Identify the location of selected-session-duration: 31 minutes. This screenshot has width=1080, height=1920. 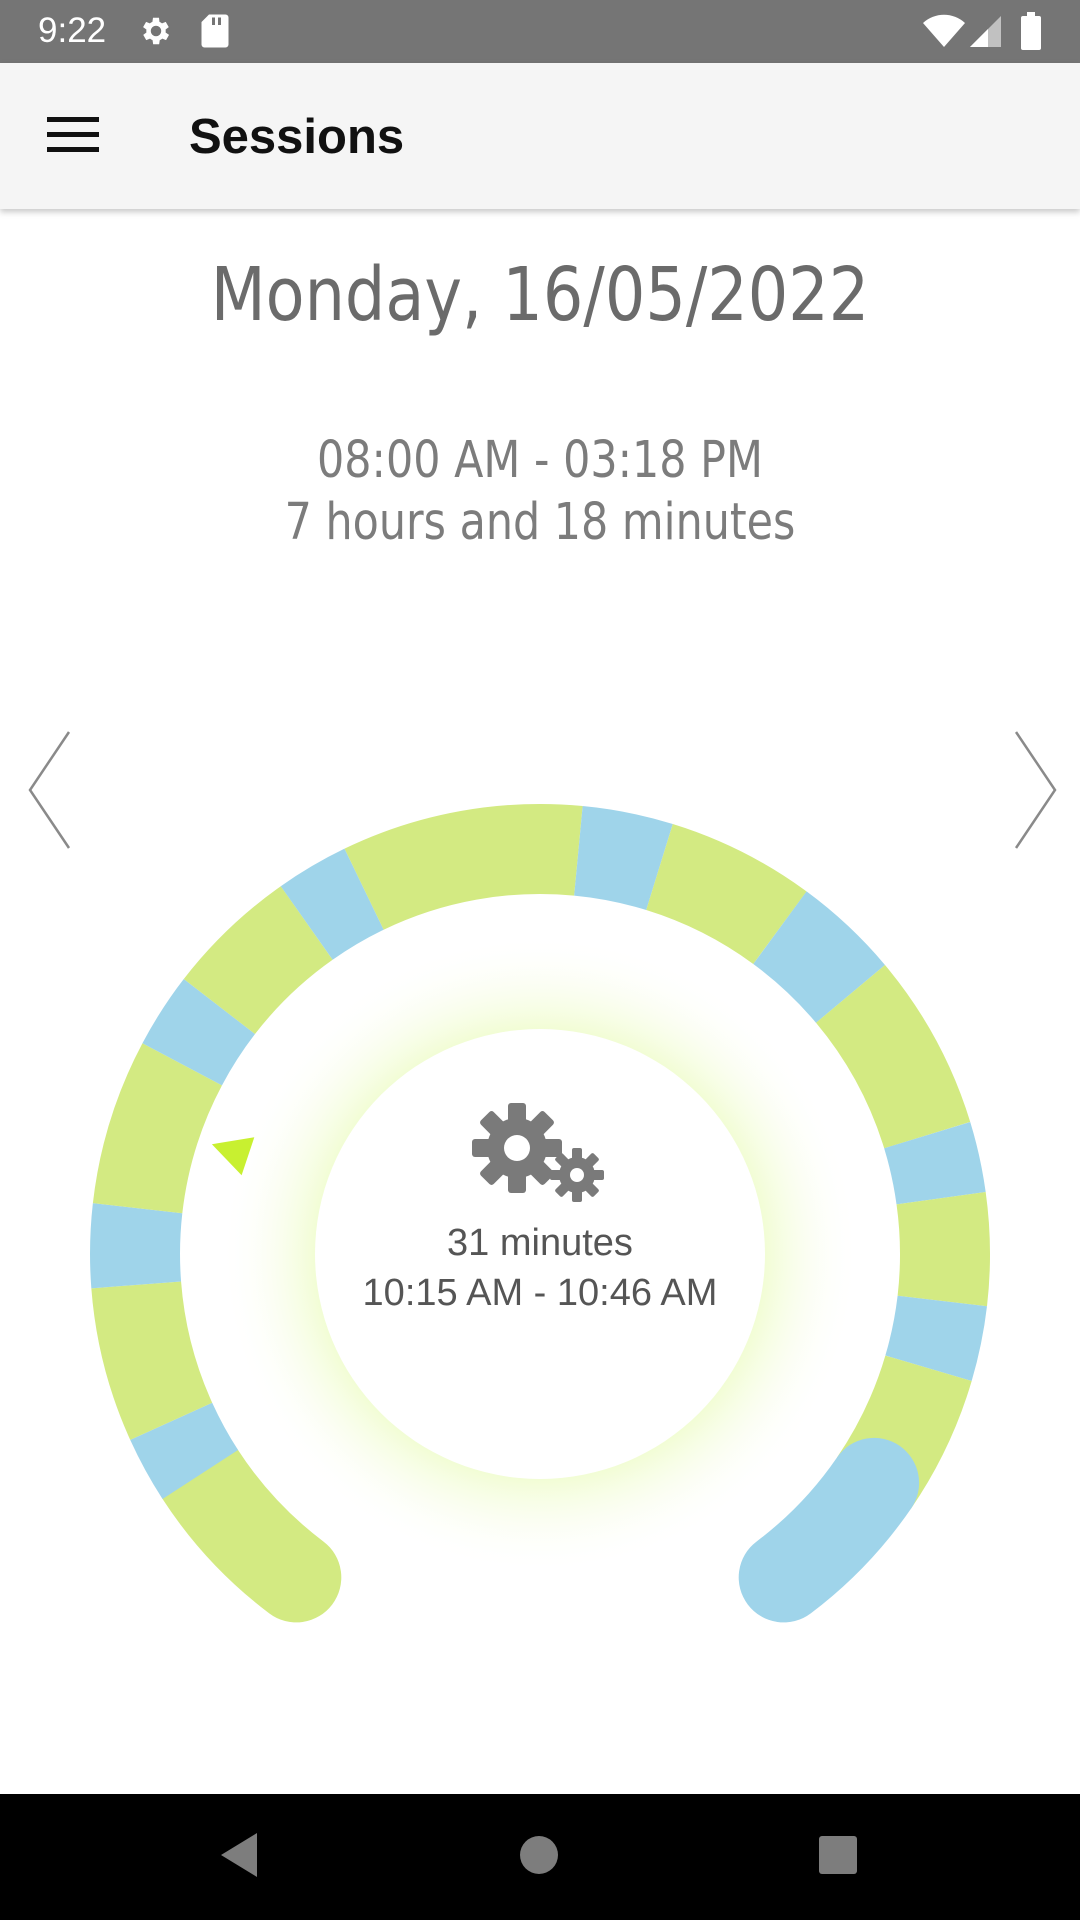
(540, 1243).